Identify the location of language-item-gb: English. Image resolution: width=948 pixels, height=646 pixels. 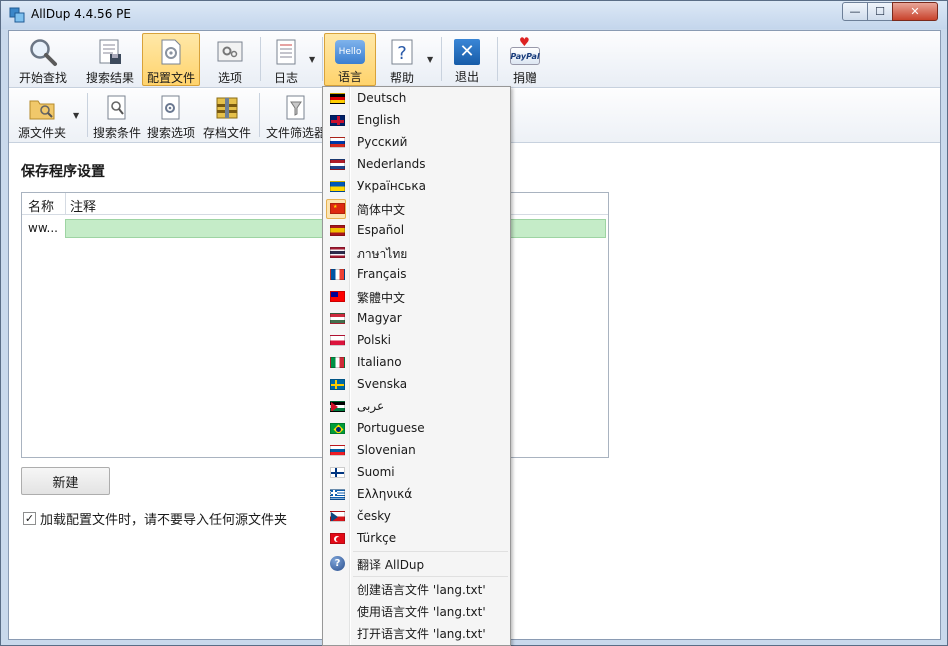
(416, 121).